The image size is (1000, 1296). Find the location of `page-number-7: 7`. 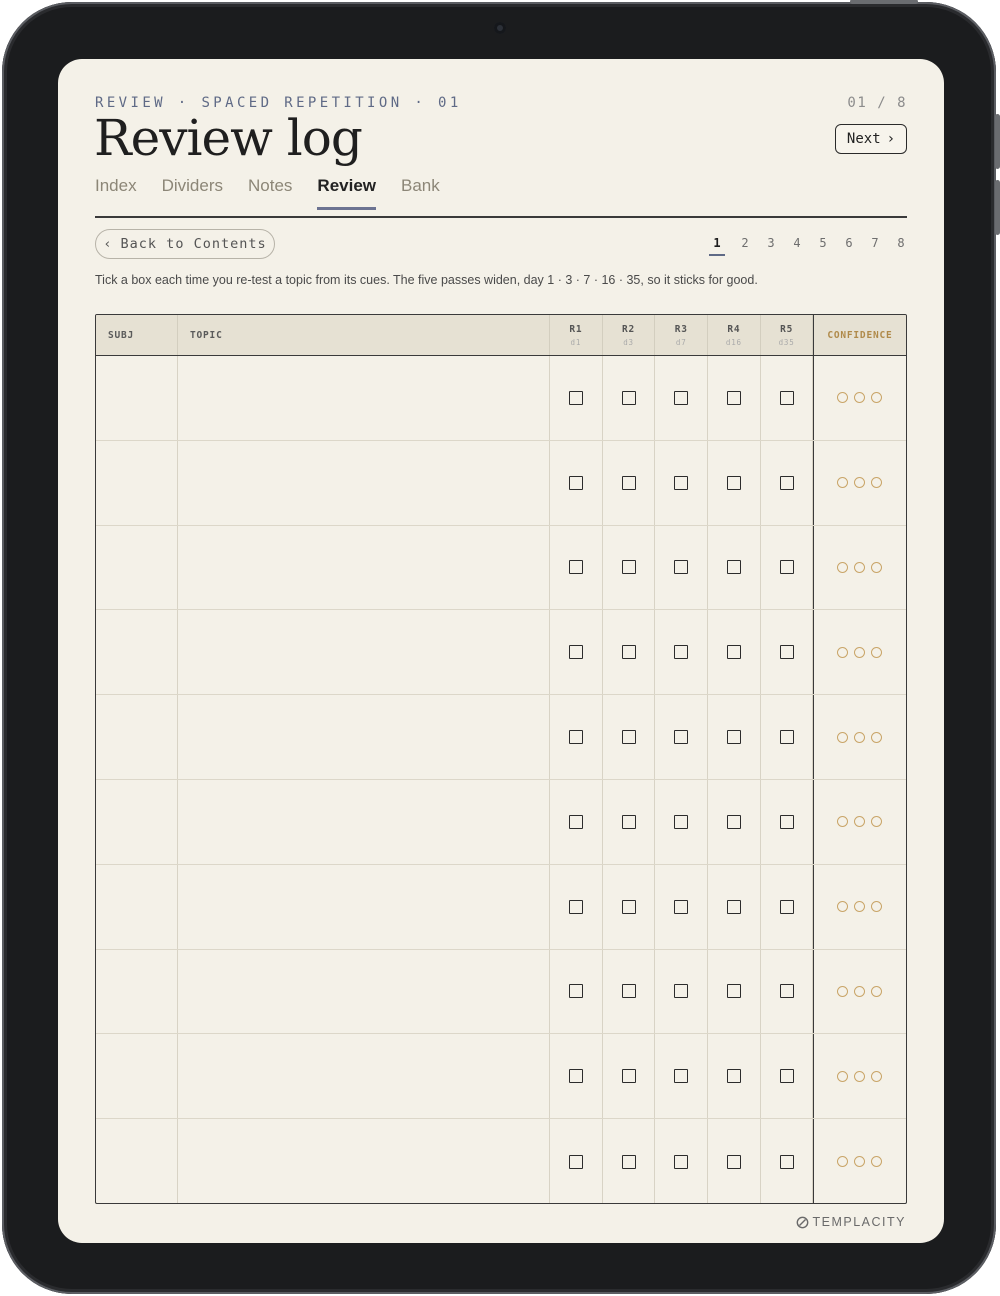

page-number-7: 7 is located at coordinates (875, 246).